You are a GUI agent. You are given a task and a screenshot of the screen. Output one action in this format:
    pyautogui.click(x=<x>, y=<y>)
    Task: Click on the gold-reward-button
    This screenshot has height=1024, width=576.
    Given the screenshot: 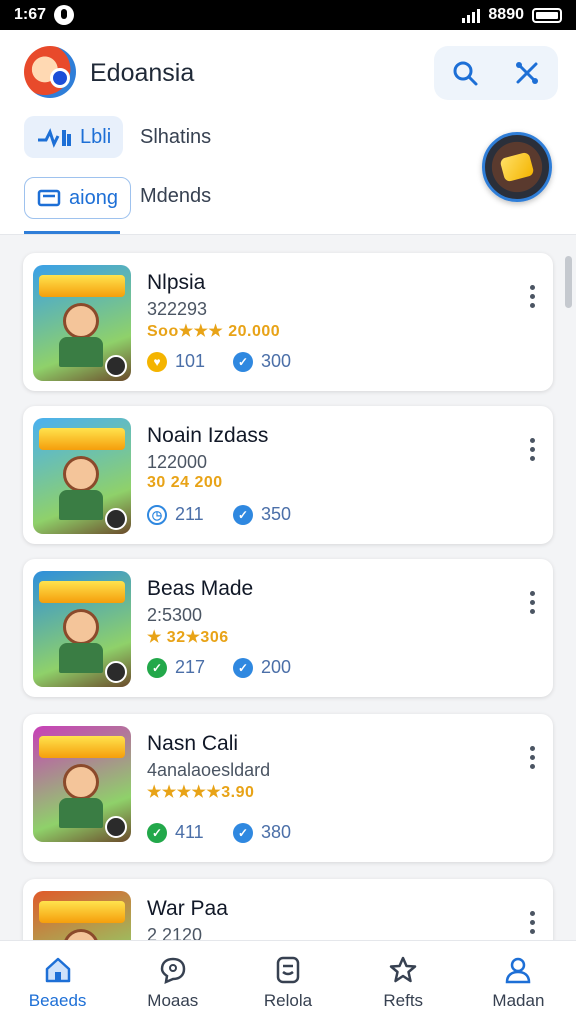 What is the action you would take?
    pyautogui.click(x=517, y=167)
    